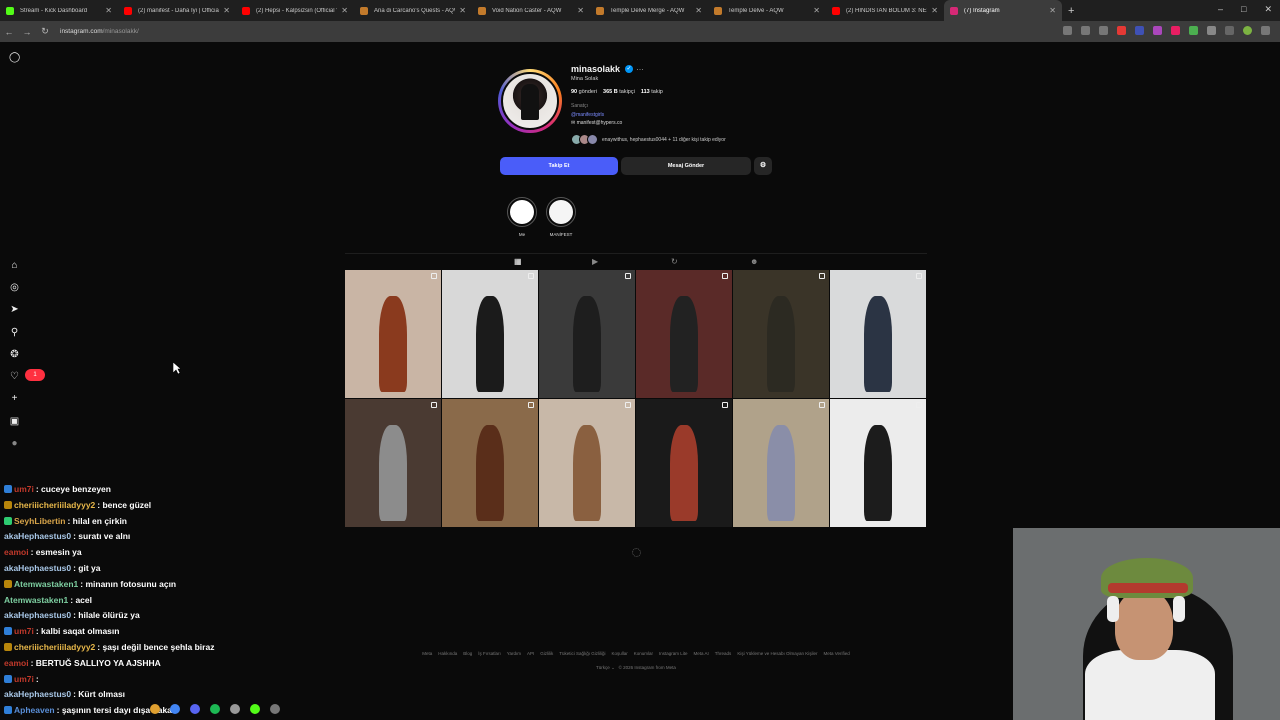 This screenshot has width=1280, height=720. Describe the element at coordinates (530, 101) in the screenshot. I see `profile-avatar` at that location.